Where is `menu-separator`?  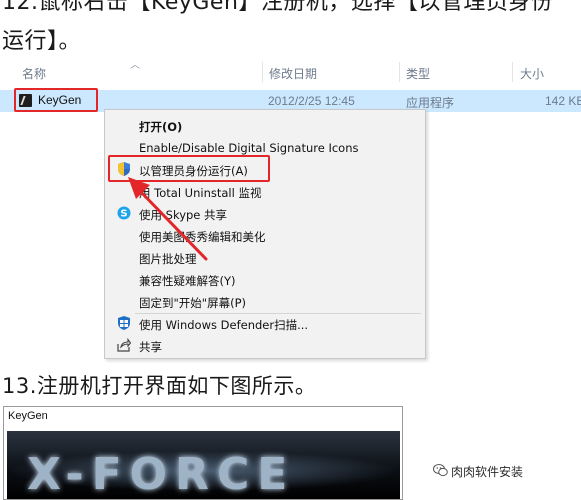 menu-separator is located at coordinates (278, 313).